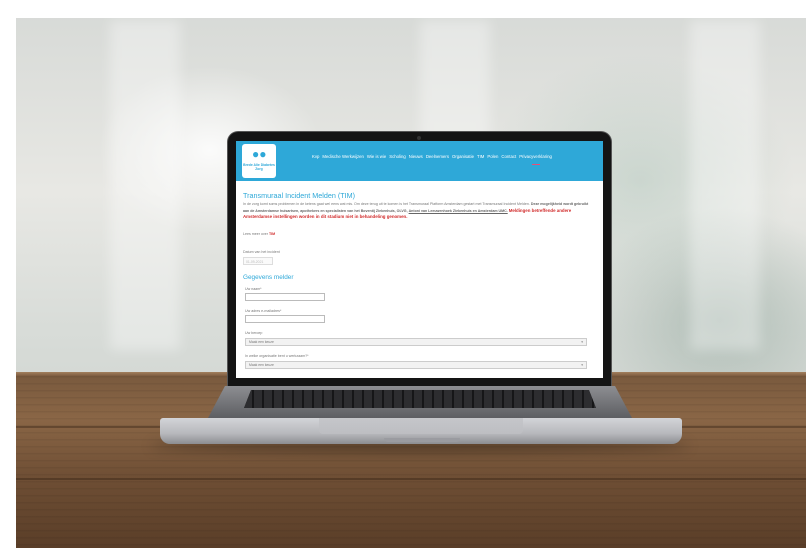 This screenshot has width=812, height=548. What do you see at coordinates (411, 479) in the screenshot?
I see `table-plank-line` at bounding box center [411, 479].